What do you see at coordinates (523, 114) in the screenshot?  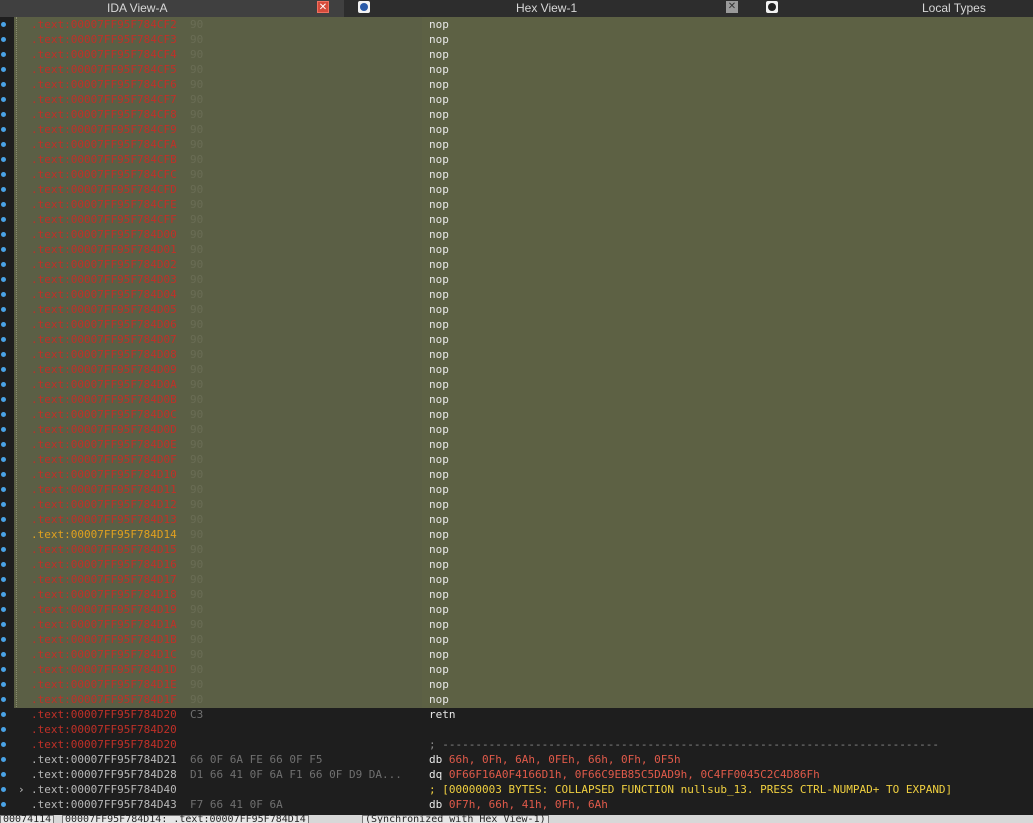 I see `listing-line: .text:00007FF95F784CF8 90 nop` at bounding box center [523, 114].